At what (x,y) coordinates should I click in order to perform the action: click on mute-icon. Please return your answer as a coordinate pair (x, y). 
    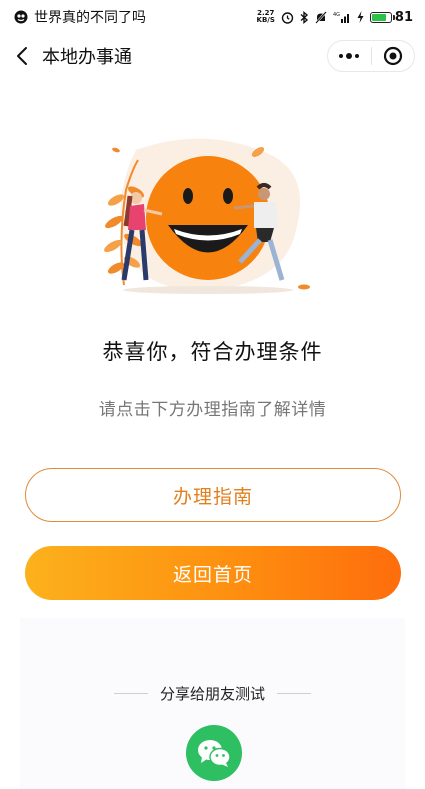
    Looking at the image, I should click on (321, 17).